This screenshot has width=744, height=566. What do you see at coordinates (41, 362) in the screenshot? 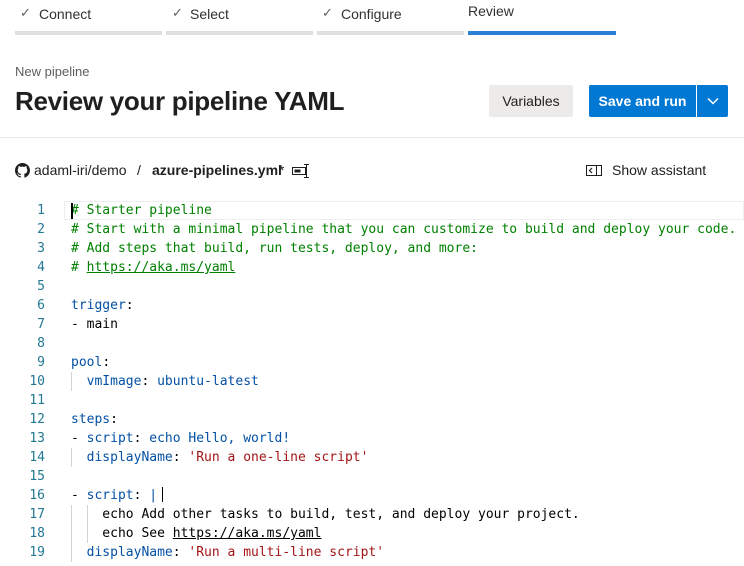
I see `line-number: 9` at bounding box center [41, 362].